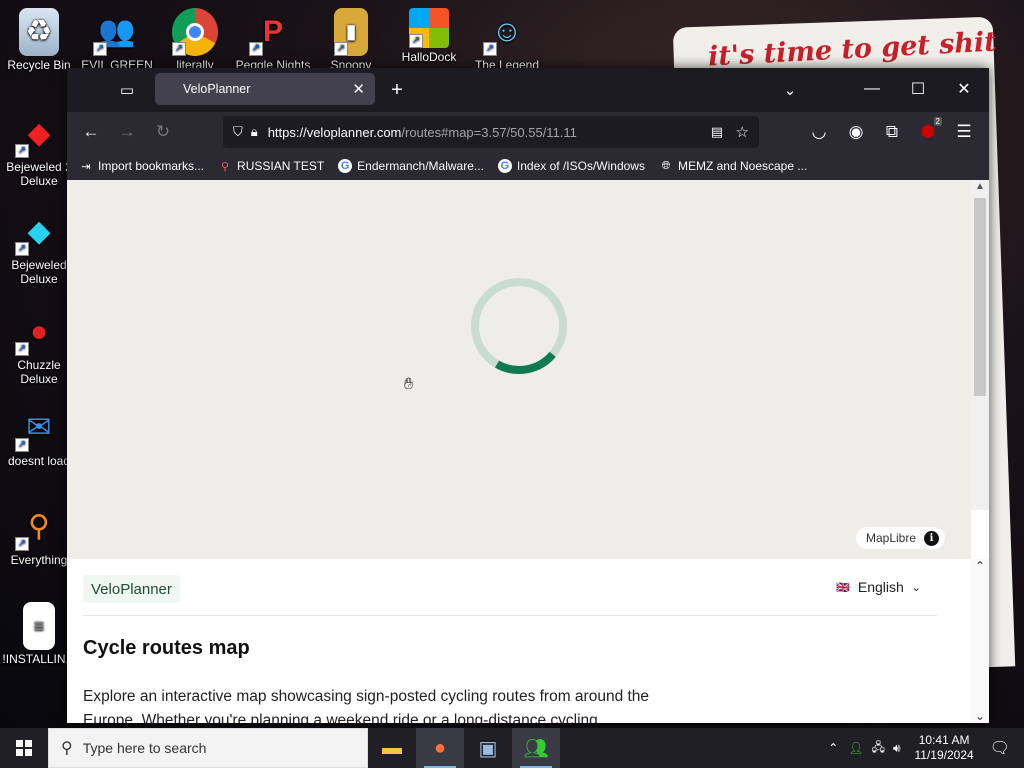  Describe the element at coordinates (507, 32) in the screenshot. I see `game-character-icon: ☺ ↗` at that location.